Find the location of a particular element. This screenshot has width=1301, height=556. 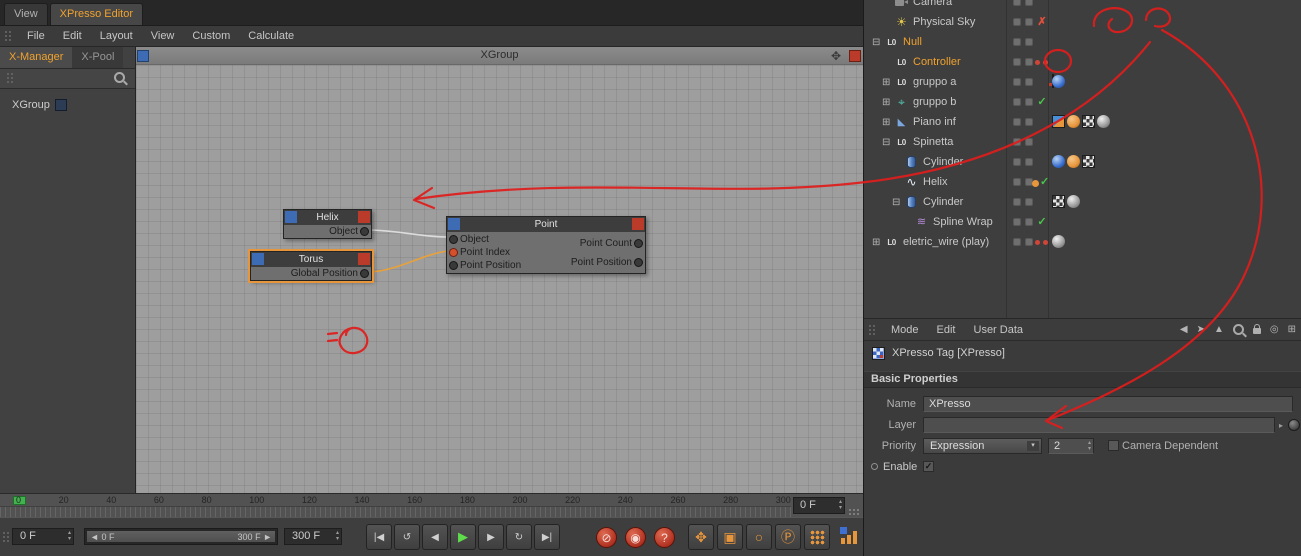

camera-dependent-checkbox is located at coordinates (1113, 445).